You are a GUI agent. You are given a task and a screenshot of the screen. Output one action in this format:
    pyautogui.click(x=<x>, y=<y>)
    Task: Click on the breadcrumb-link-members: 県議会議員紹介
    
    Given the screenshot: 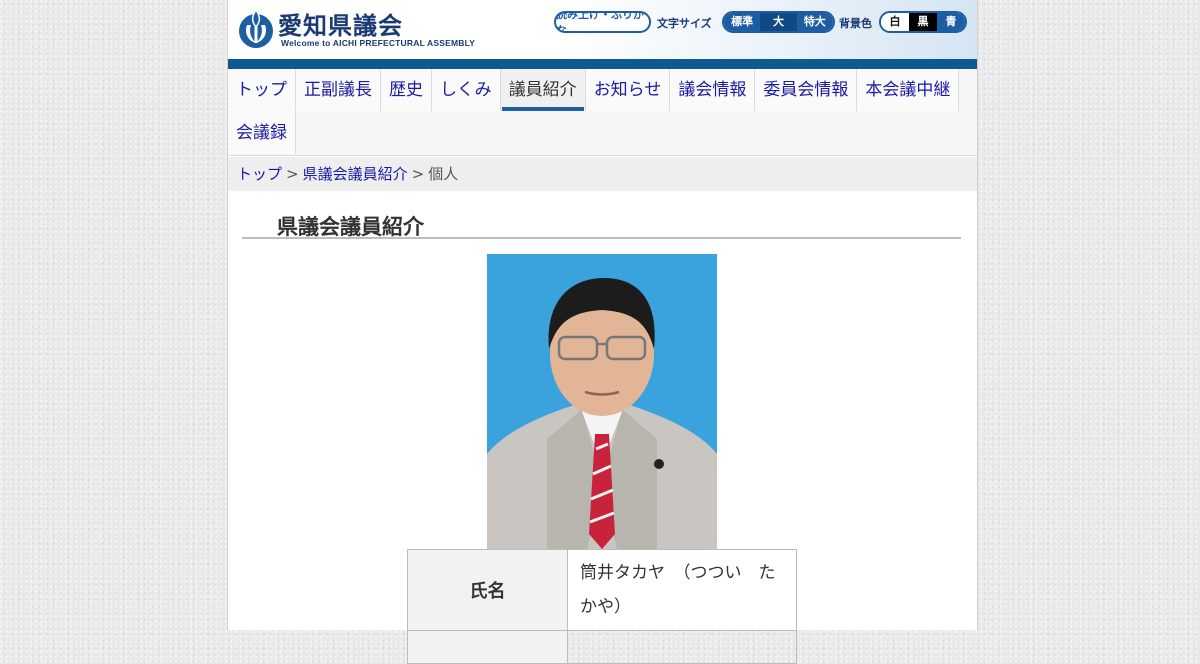 What is the action you would take?
    pyautogui.click(x=355, y=174)
    